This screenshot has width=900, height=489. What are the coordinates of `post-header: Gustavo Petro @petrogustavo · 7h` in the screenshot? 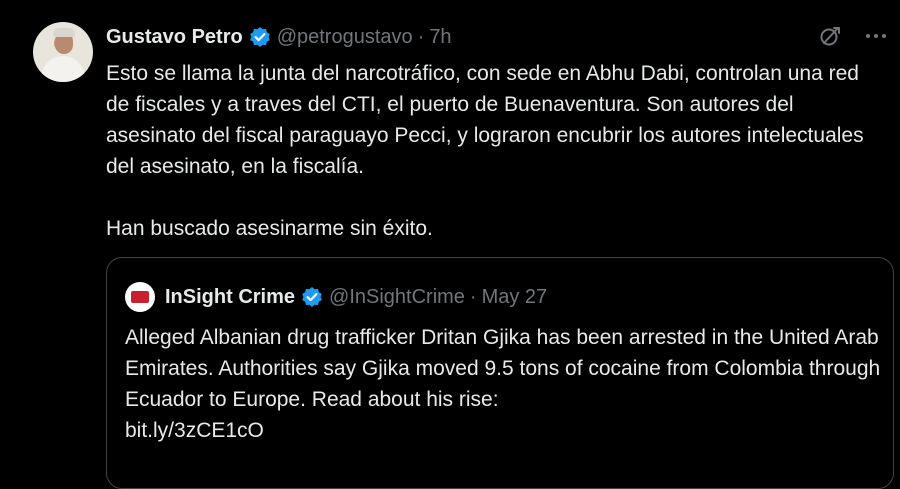 It's located at (279, 37).